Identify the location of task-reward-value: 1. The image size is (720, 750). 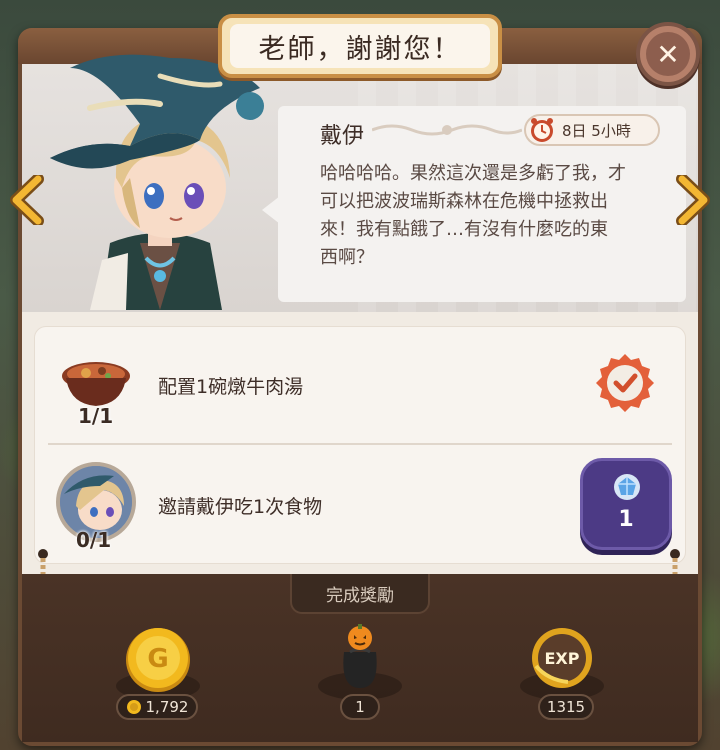
(626, 519).